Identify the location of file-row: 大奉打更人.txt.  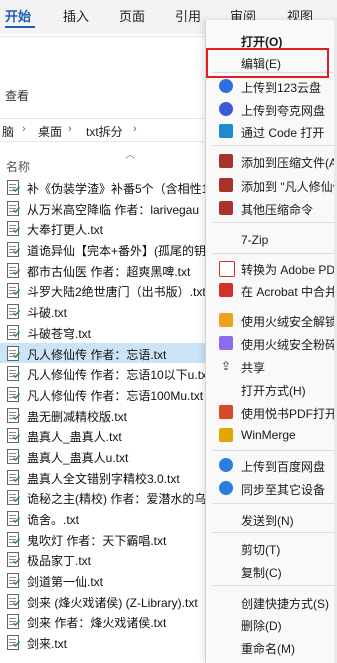
(102, 228).